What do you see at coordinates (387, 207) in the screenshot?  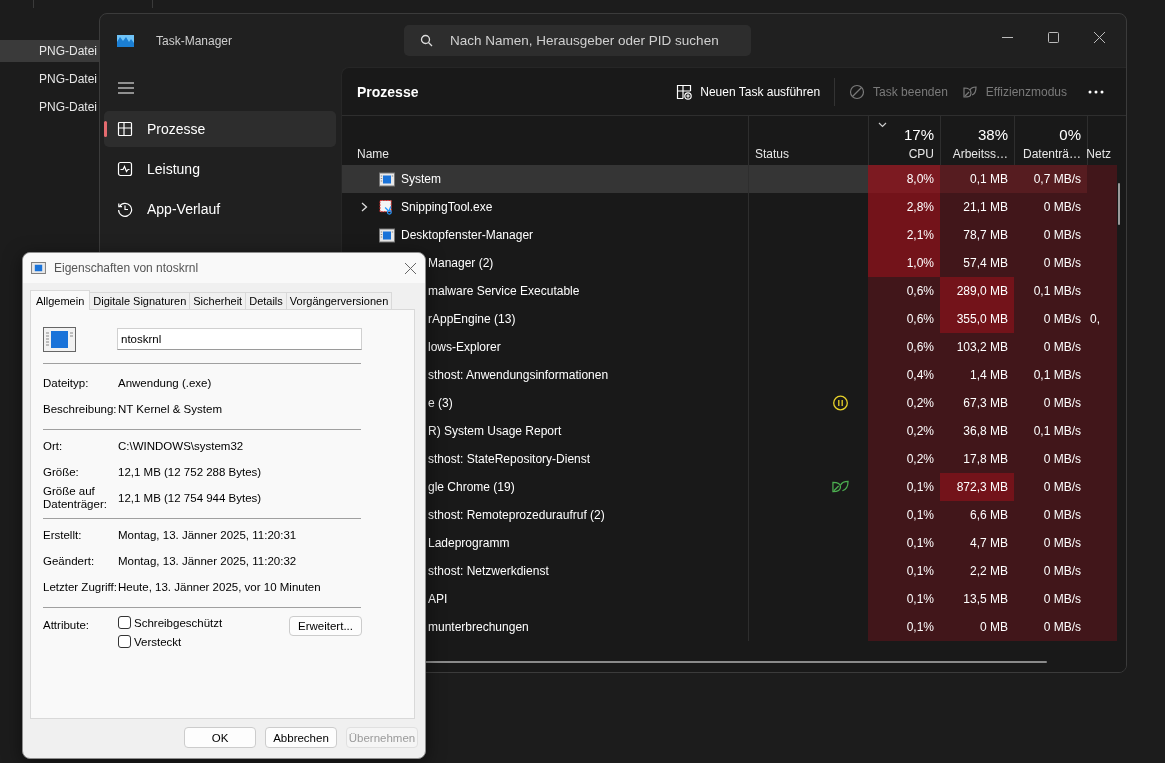 I see `scissors-icon` at bounding box center [387, 207].